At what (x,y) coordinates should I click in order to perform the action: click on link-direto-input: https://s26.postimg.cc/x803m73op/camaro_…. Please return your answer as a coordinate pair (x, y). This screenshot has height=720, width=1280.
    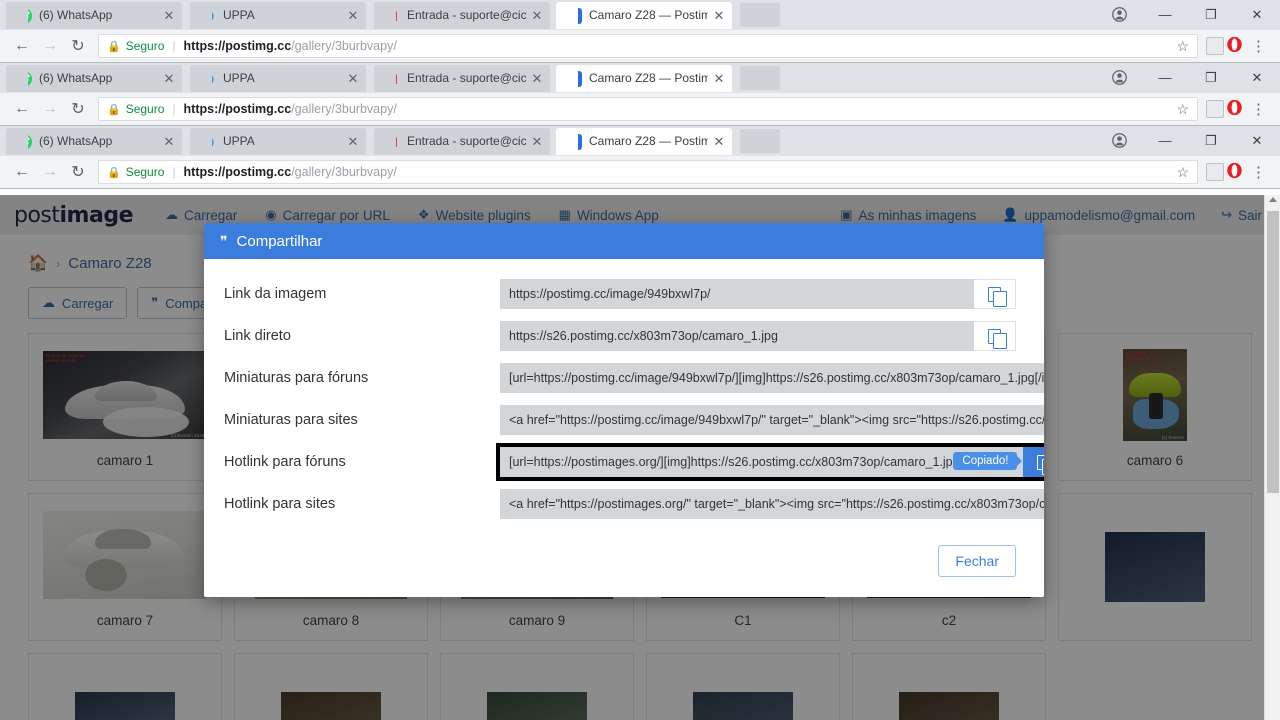
    Looking at the image, I should click on (737, 336).